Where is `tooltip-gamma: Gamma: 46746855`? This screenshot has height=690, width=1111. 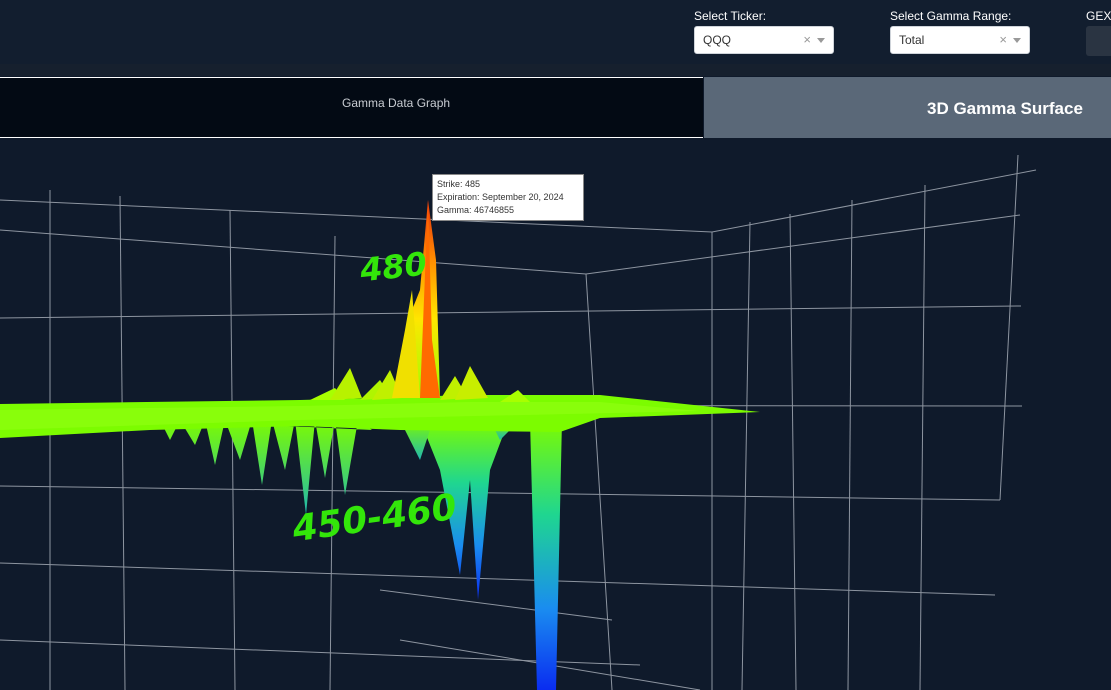
tooltip-gamma: Gamma: 46746855 is located at coordinates (476, 210).